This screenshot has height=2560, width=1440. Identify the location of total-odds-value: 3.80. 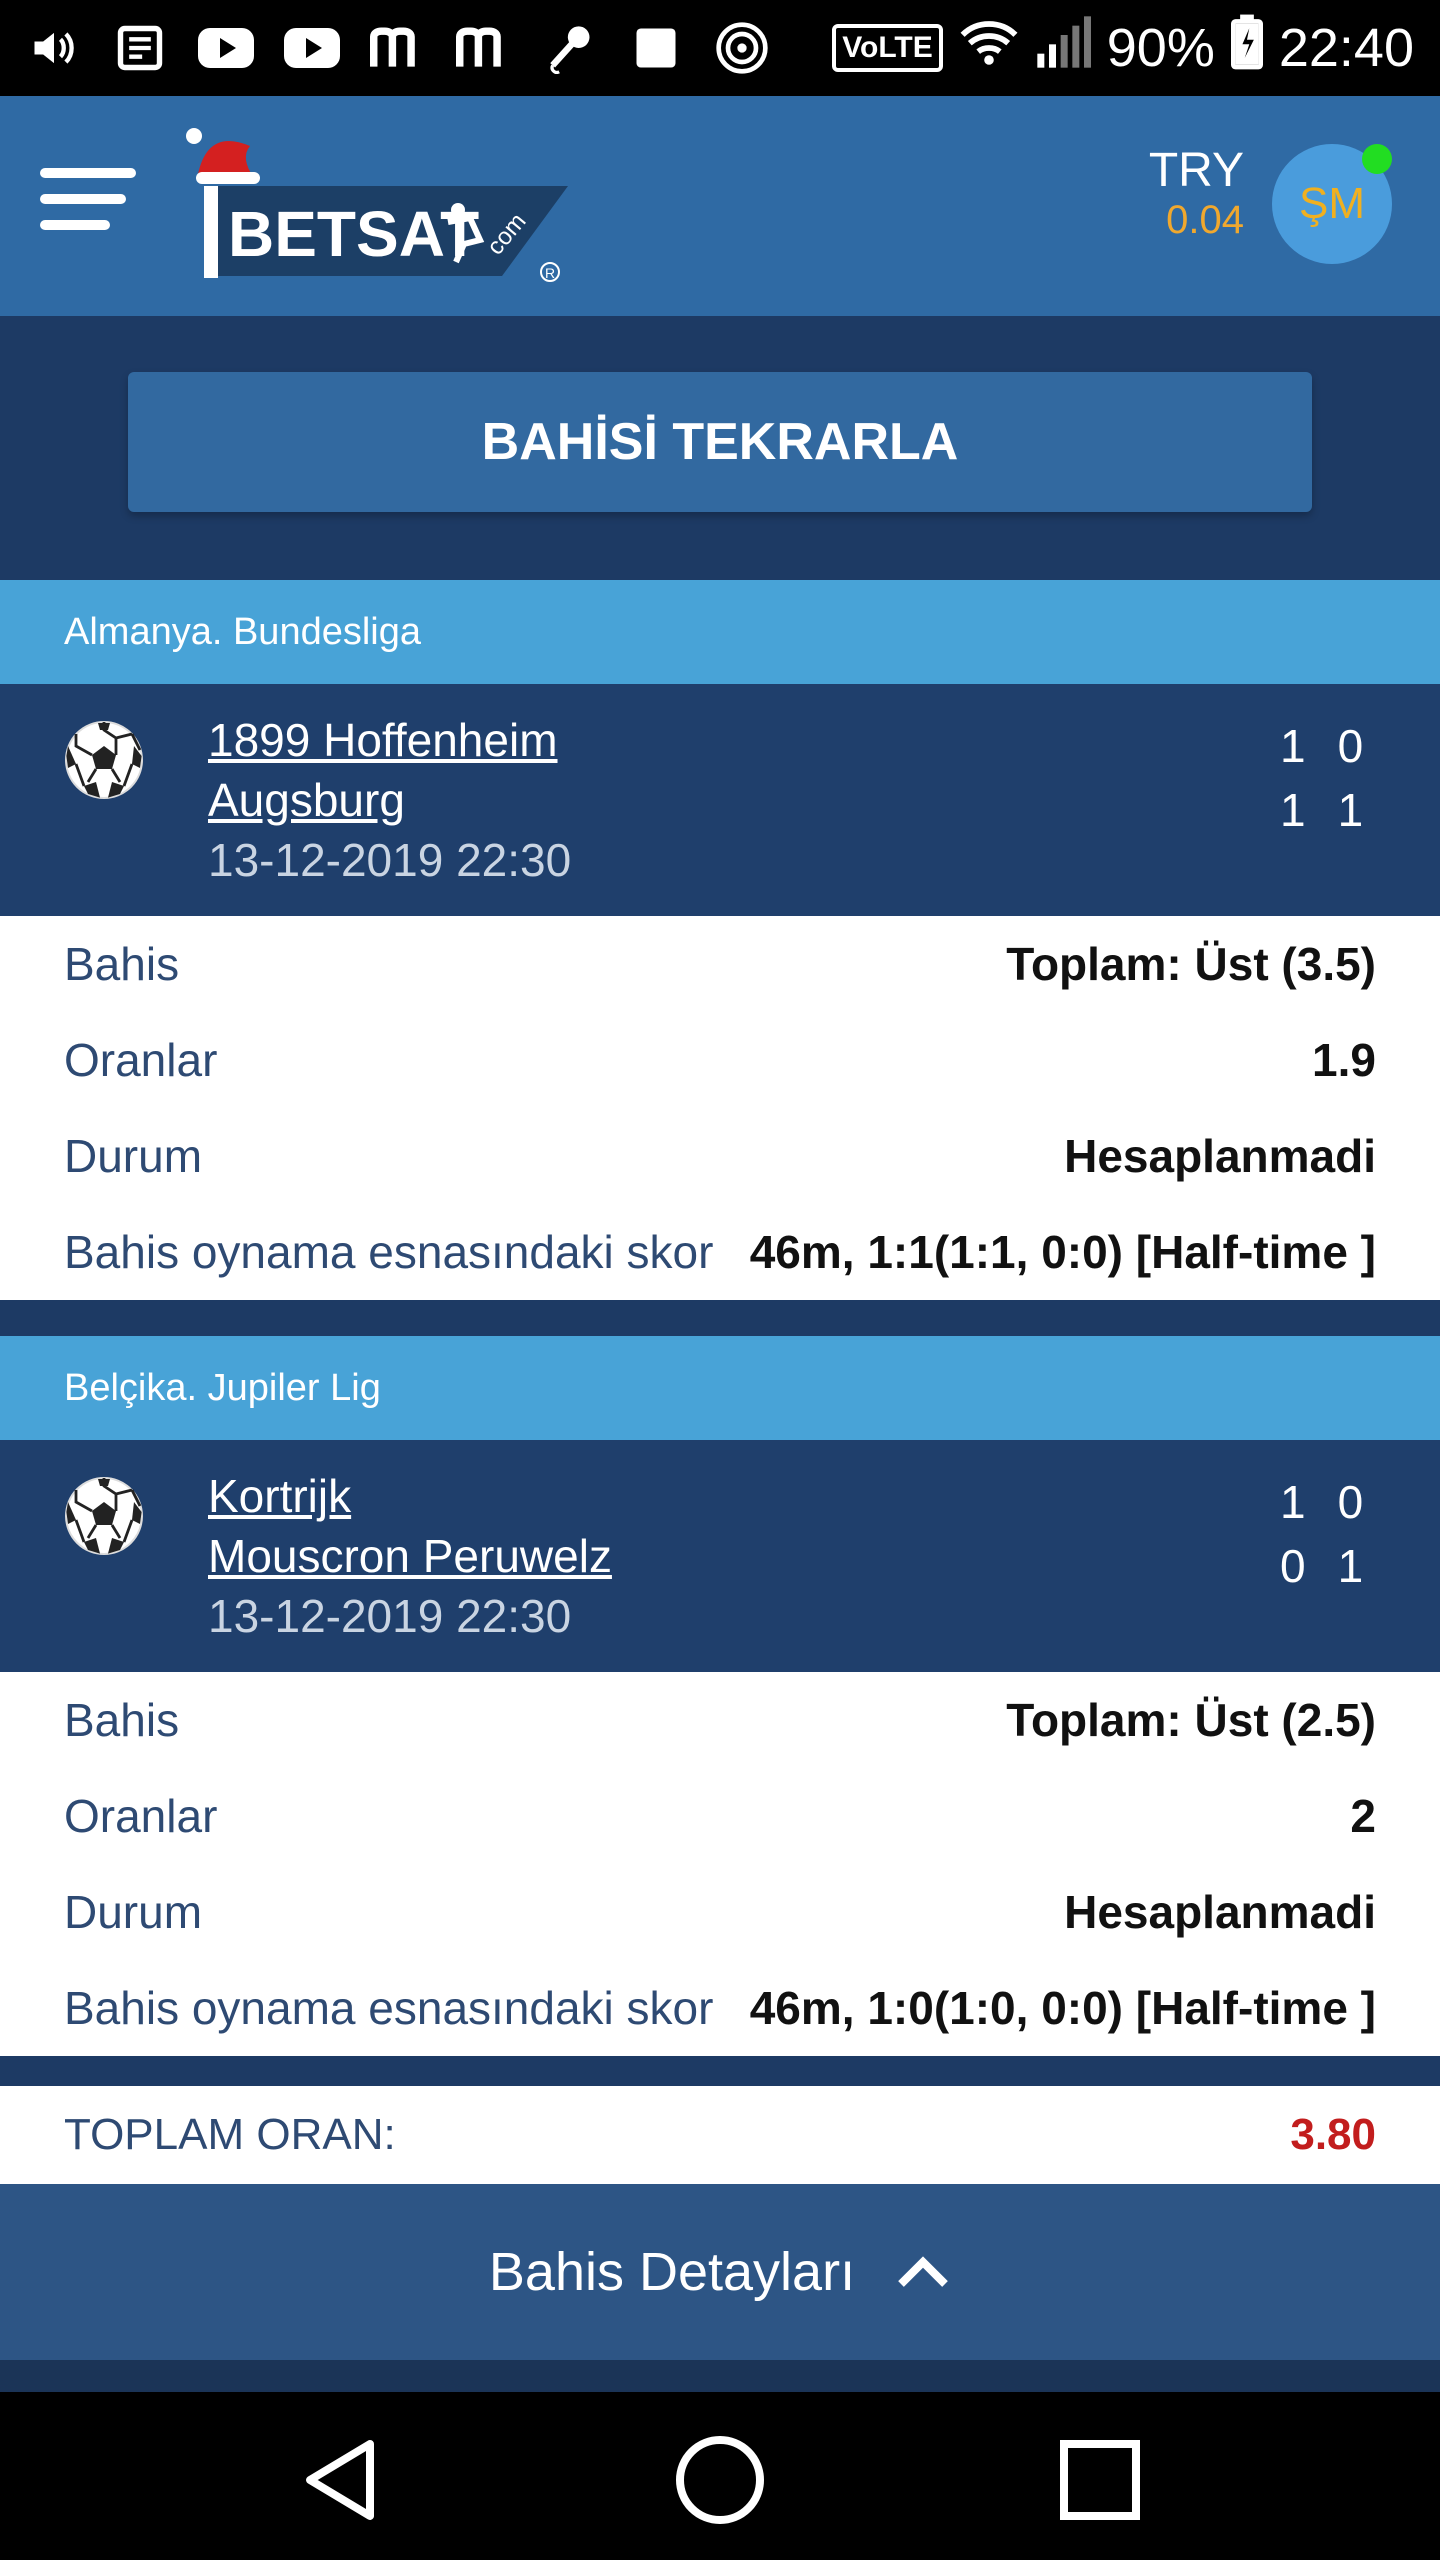
(1333, 2134).